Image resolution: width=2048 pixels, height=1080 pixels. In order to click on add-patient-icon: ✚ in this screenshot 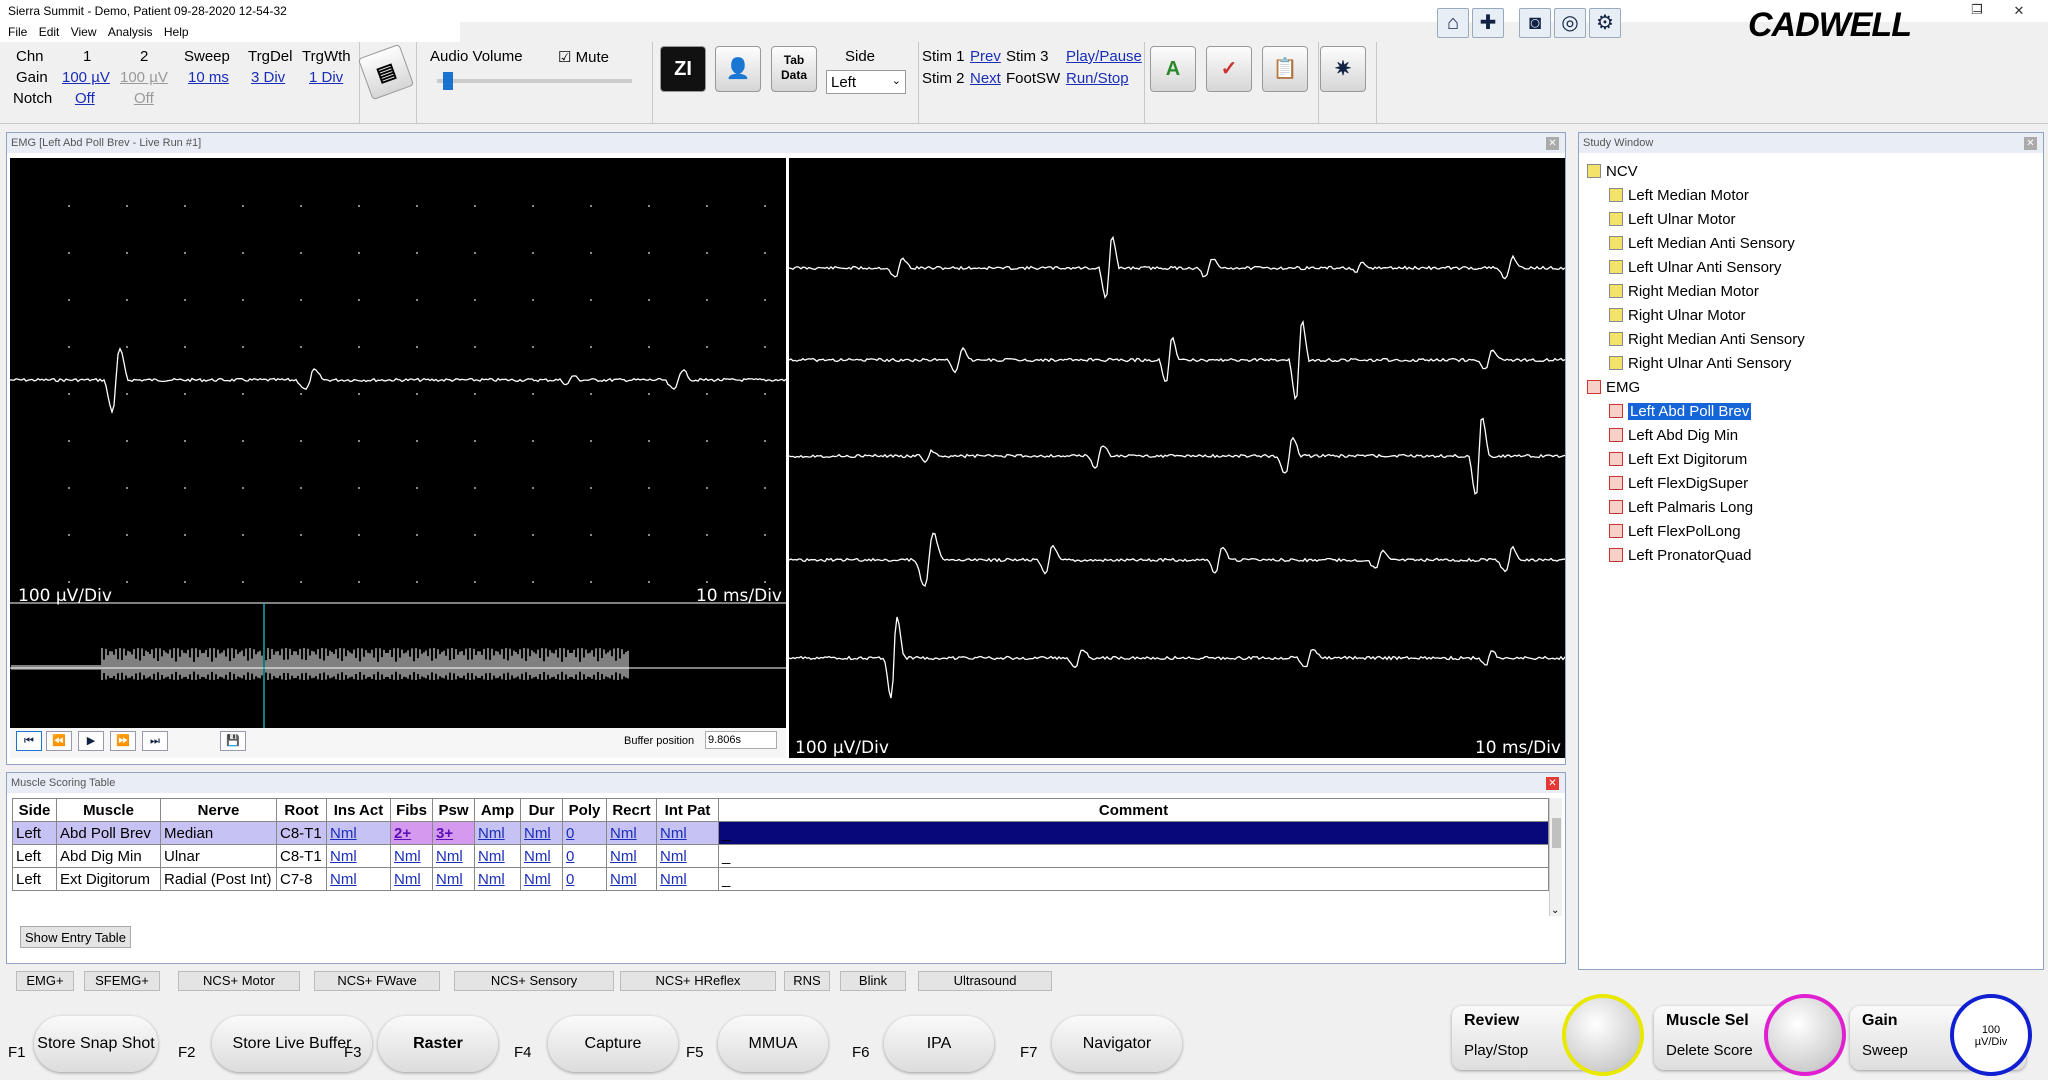, I will do `click(1488, 23)`.